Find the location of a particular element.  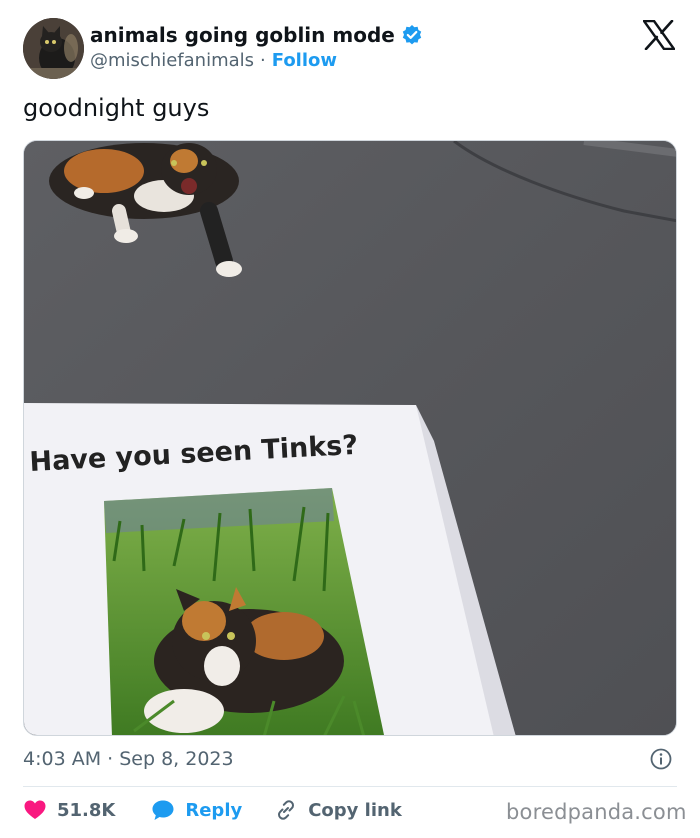

author-handle-row: @mischiefanimals · Follow is located at coordinates (213, 60).